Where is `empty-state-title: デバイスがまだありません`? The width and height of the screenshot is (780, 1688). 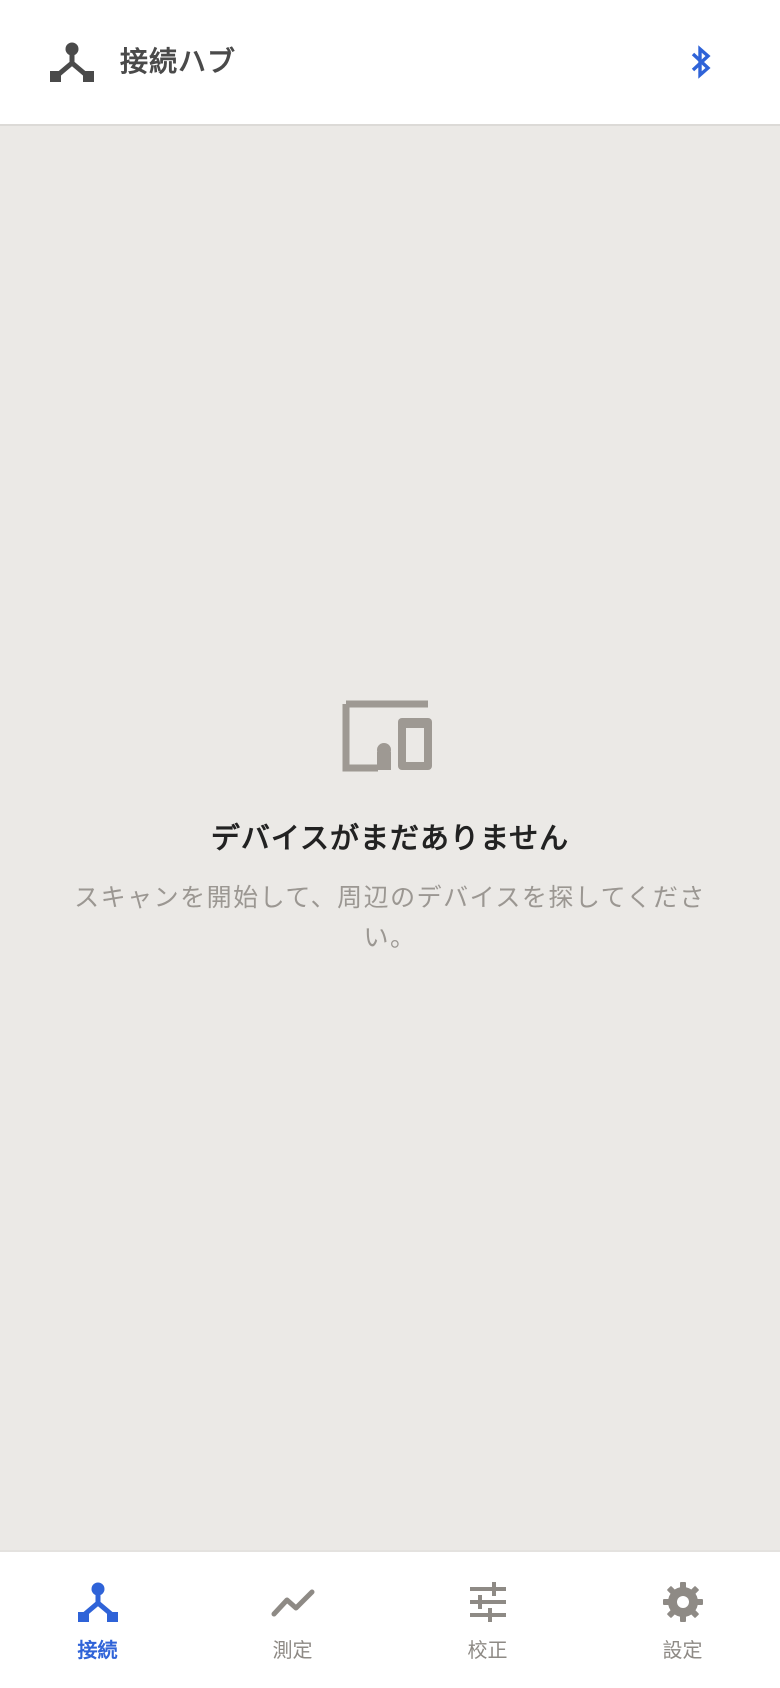 empty-state-title: デバイスがまだありません is located at coordinates (390, 838).